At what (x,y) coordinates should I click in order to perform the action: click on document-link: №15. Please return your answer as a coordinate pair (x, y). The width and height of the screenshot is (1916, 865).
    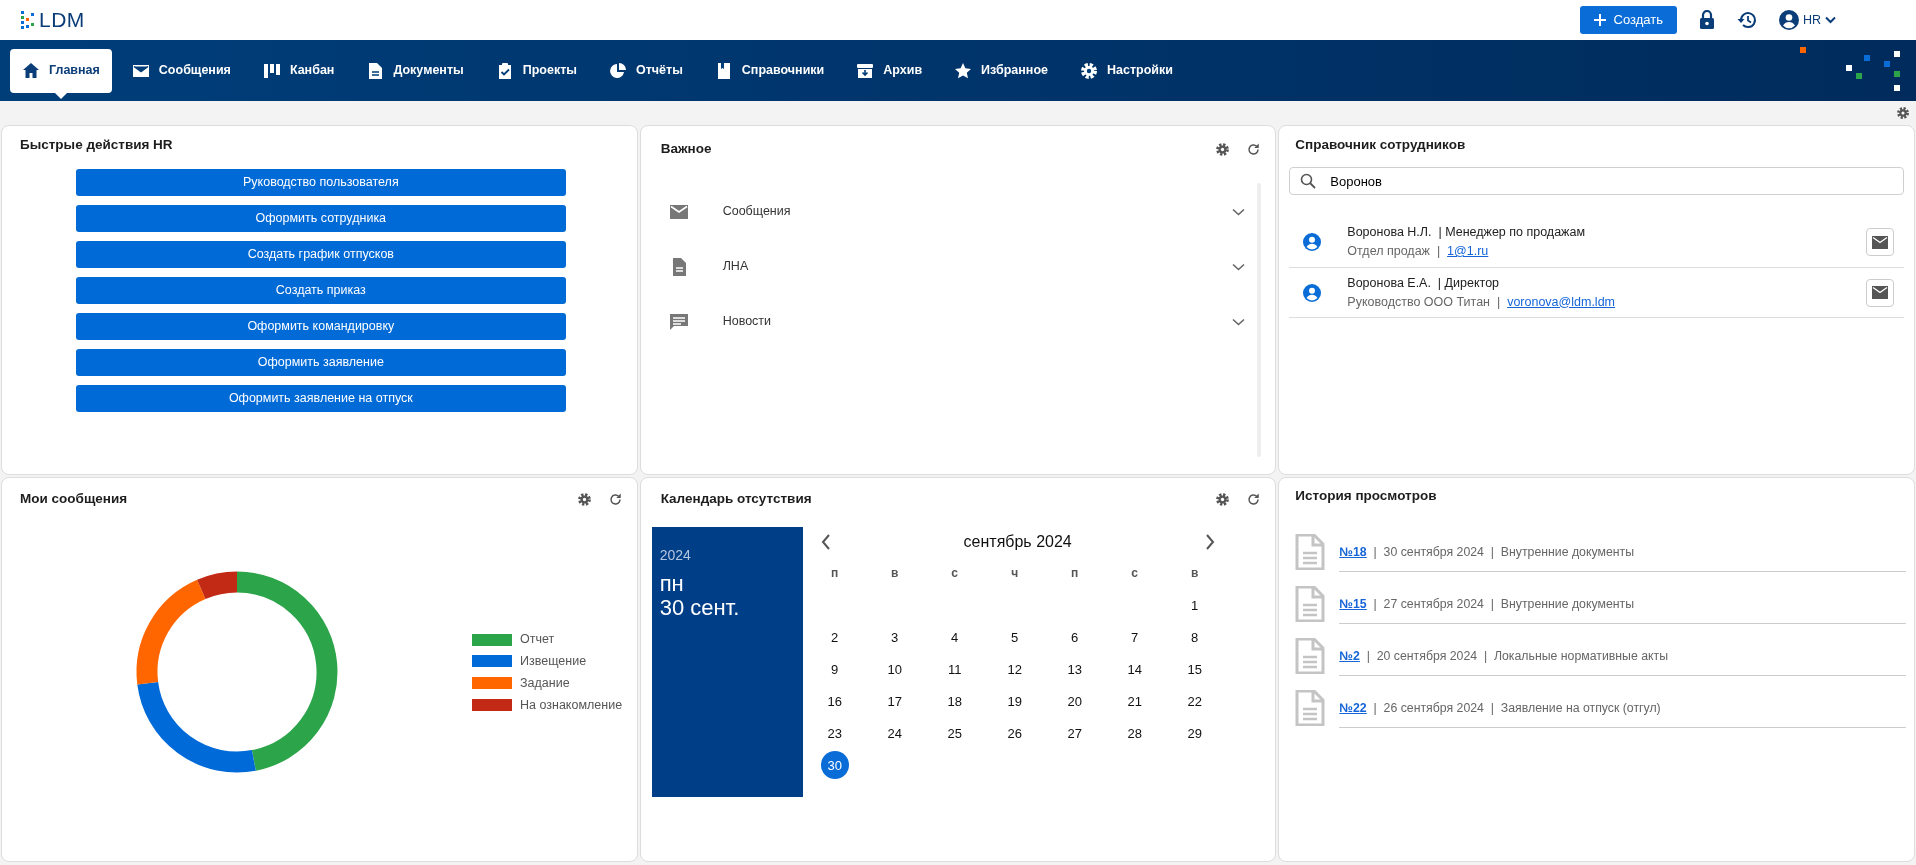
    Looking at the image, I should click on (1353, 603).